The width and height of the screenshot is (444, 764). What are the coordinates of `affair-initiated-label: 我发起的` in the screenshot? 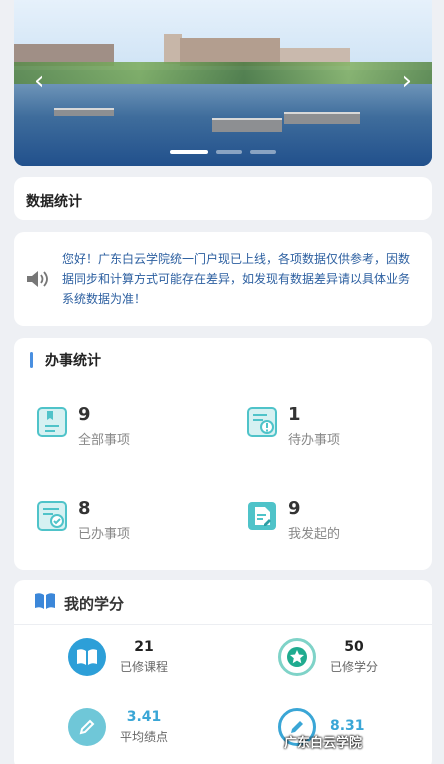 It's located at (314, 534).